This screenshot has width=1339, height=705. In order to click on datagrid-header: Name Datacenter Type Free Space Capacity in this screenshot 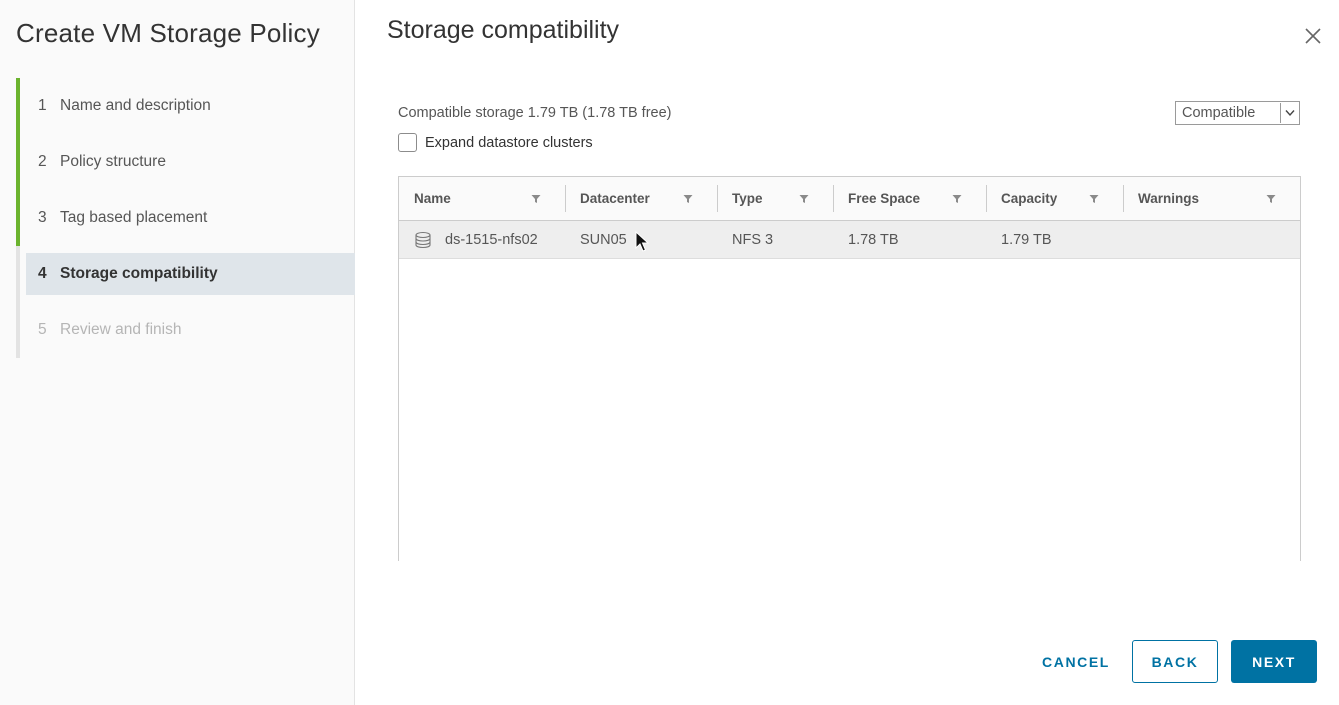, I will do `click(849, 199)`.